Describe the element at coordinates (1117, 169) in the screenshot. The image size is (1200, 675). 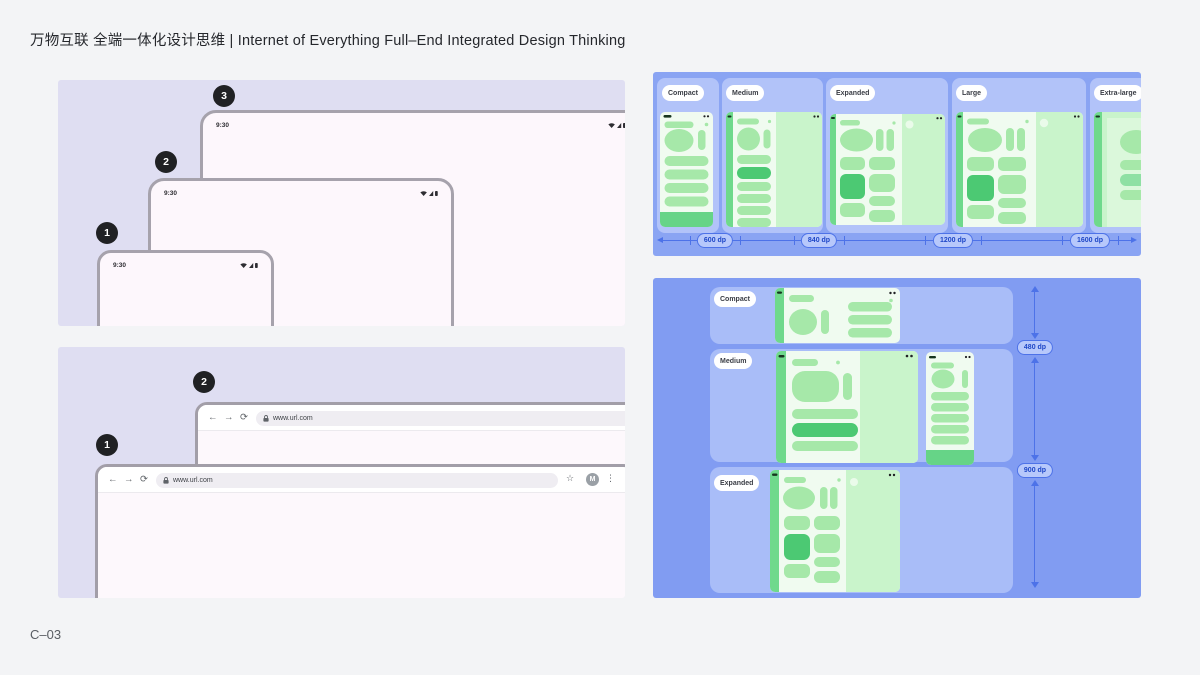
I see `mockup-extra-large` at that location.